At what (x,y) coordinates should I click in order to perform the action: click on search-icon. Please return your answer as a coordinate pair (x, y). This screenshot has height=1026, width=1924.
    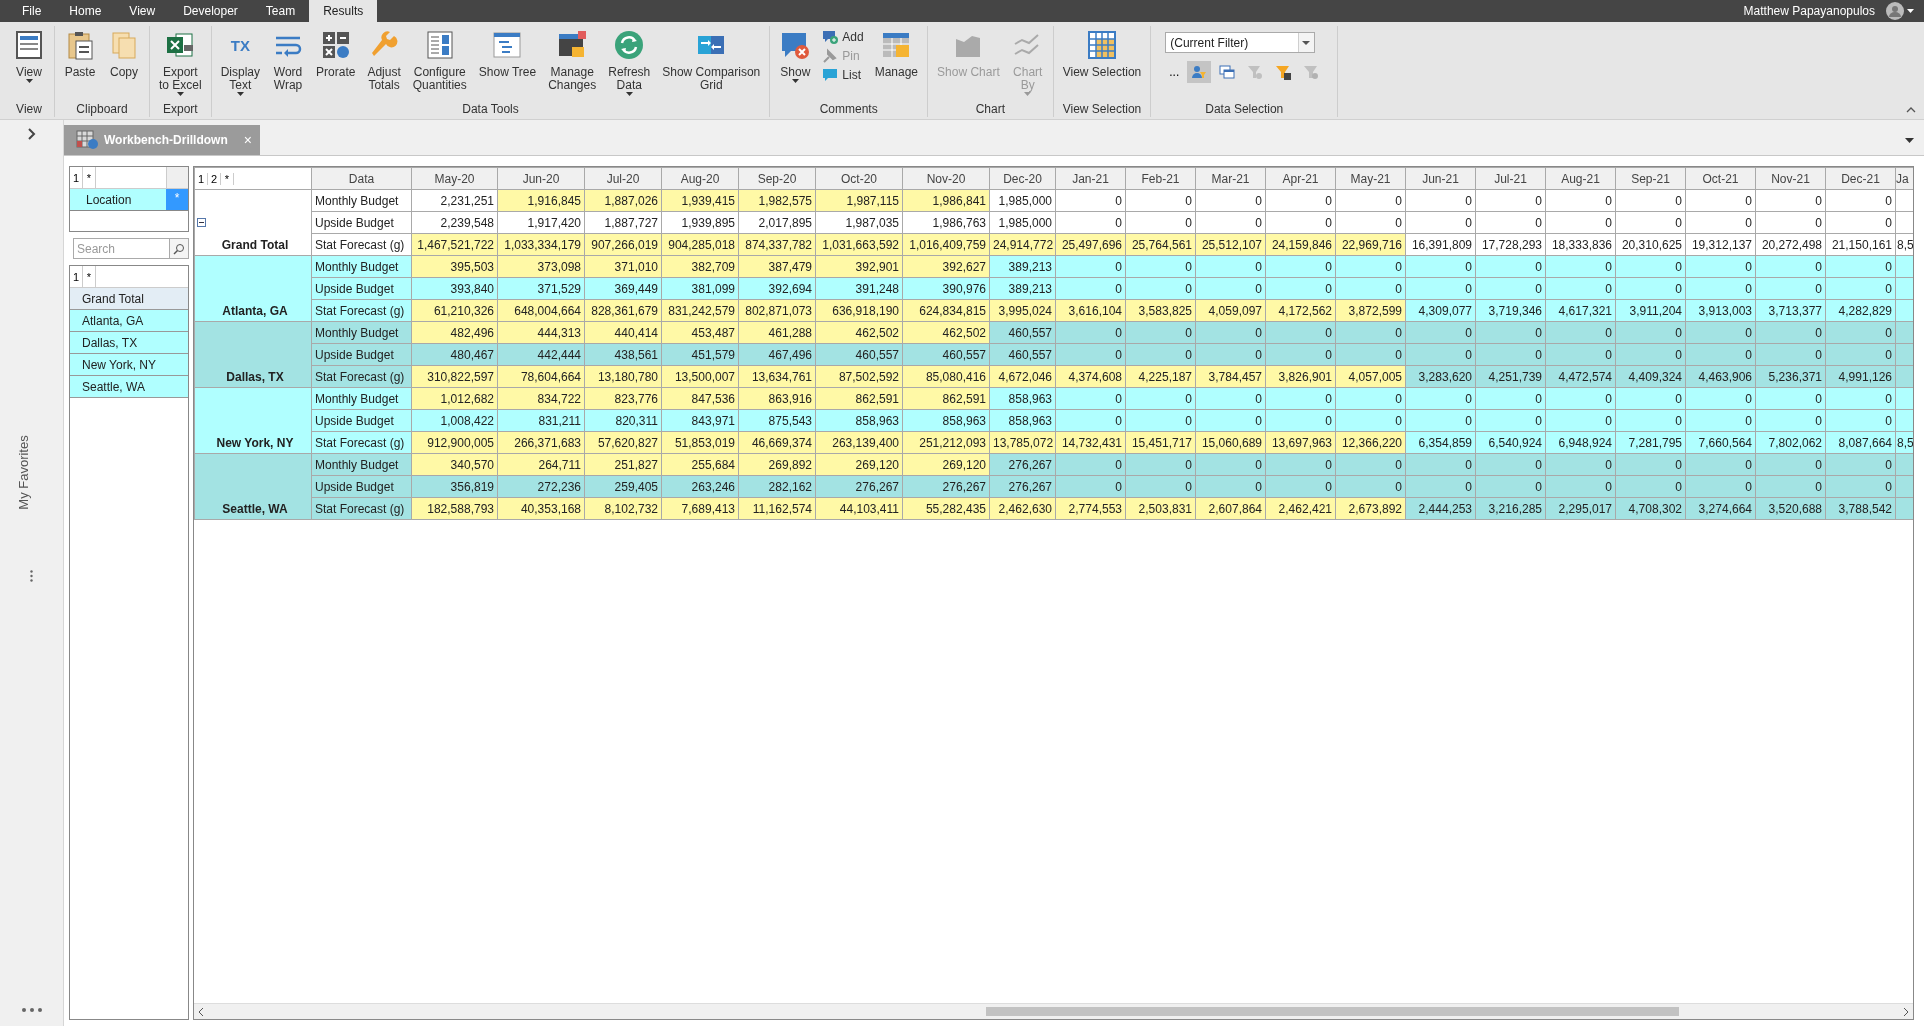
    Looking at the image, I should click on (179, 248).